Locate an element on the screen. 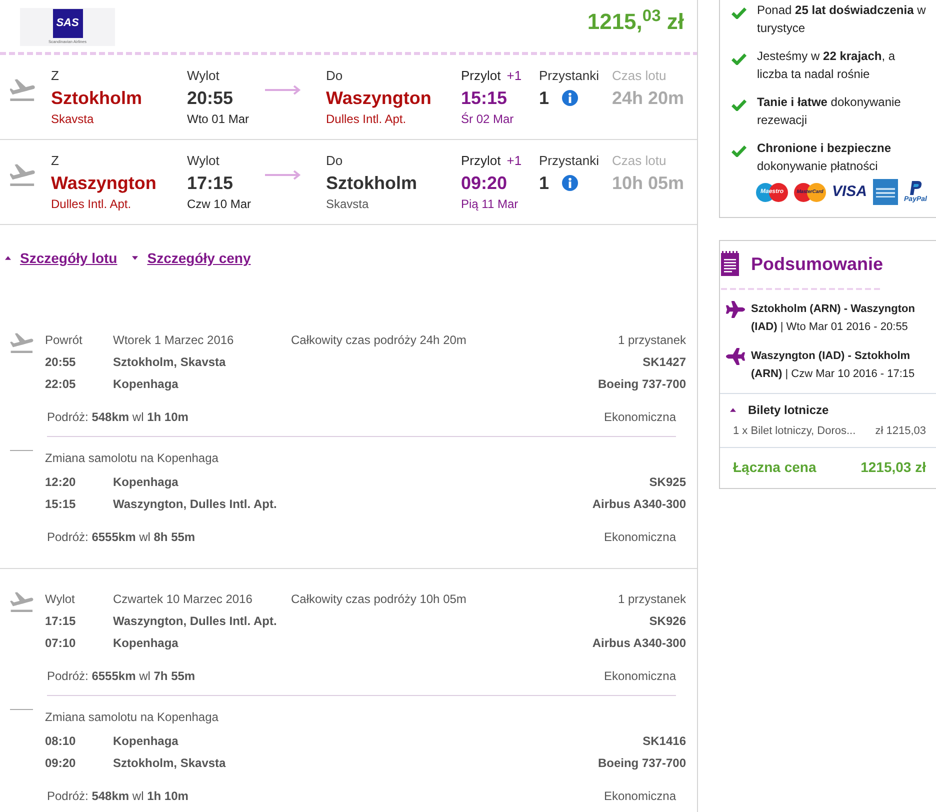 This screenshot has width=936, height=812. summary-flight: Waszyngton (IAD) - Sztokholm (ARN) | Czw Mar 10 2016 - 17:15 is located at coordinates (833, 365).